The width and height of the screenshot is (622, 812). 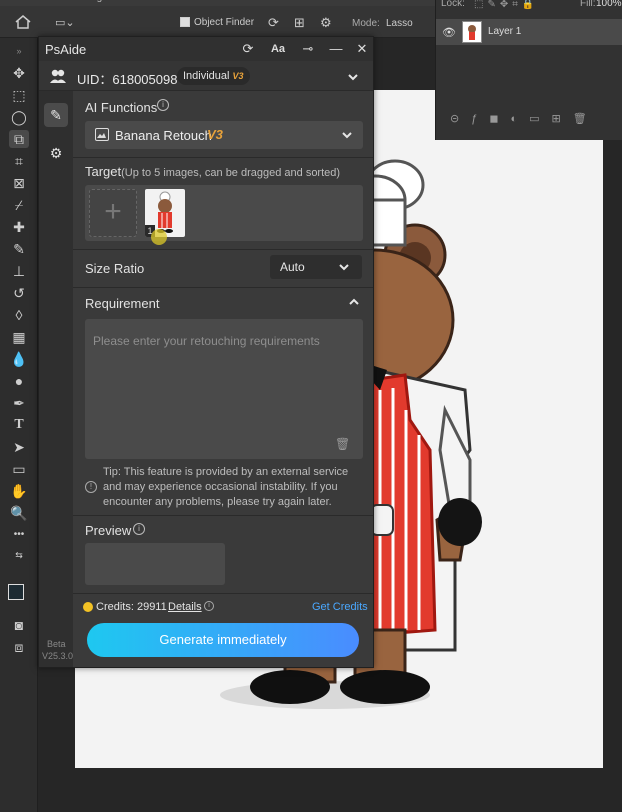 I want to click on panel-collapse-icon: », so click(x=19, y=51).